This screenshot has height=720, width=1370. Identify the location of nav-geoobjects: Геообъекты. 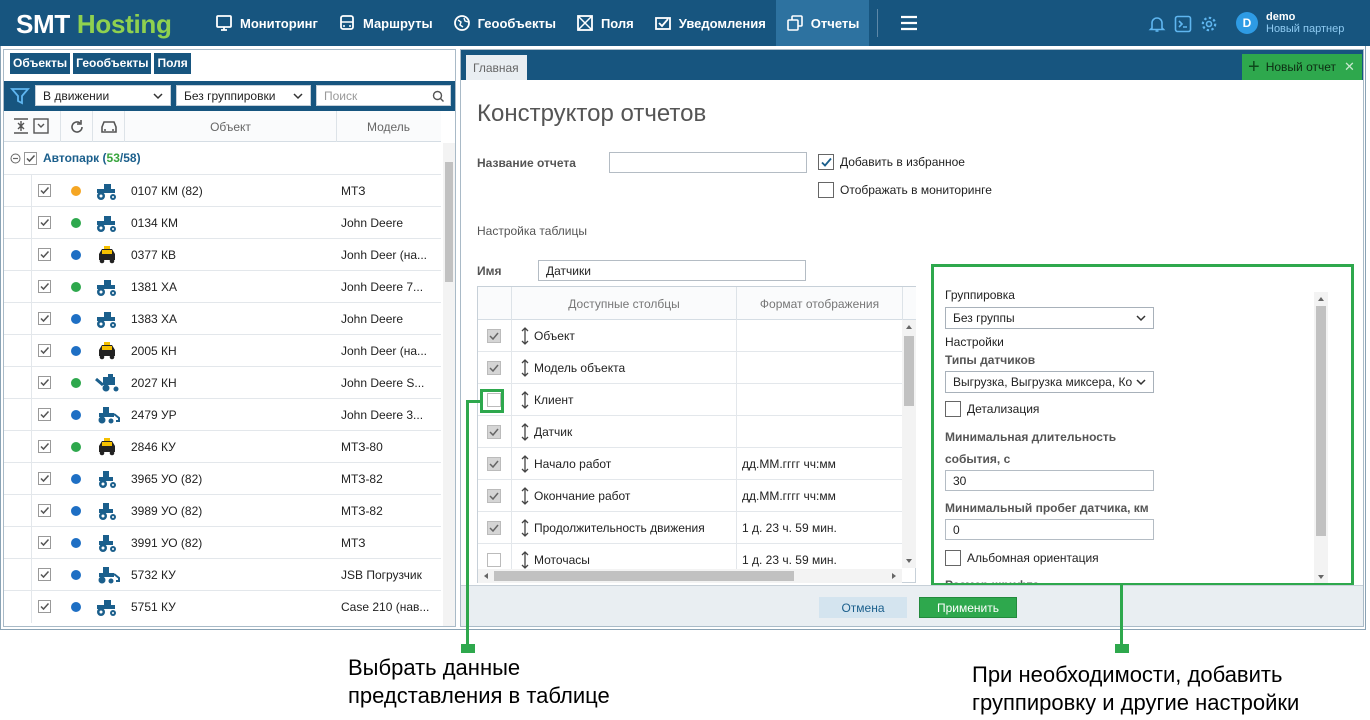
(504, 23).